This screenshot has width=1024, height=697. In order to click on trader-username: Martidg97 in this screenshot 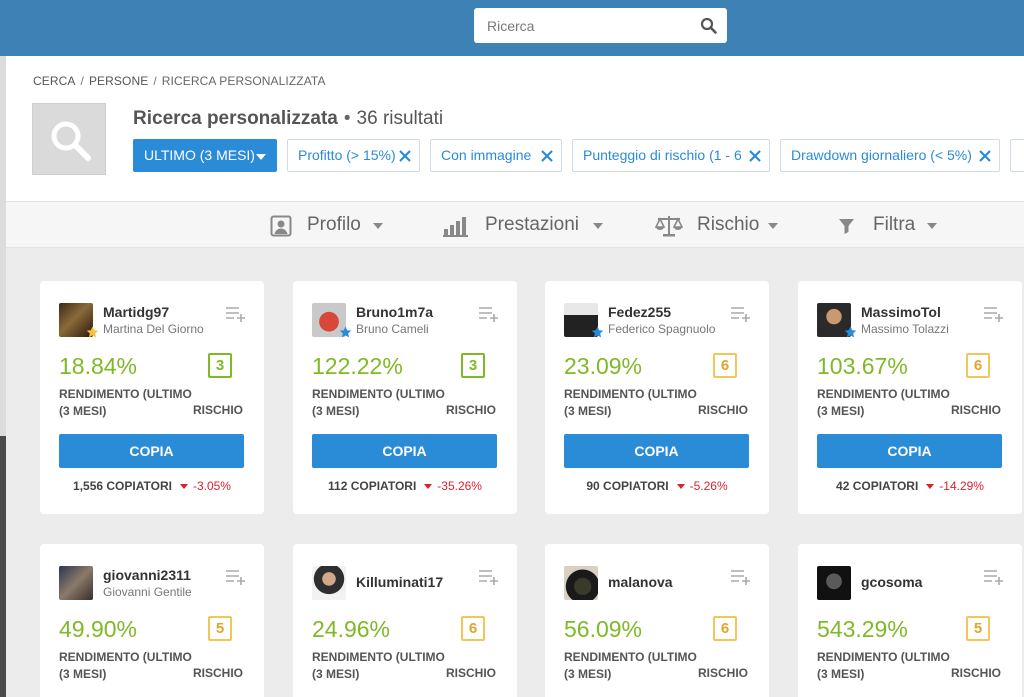, I will do `click(136, 312)`.